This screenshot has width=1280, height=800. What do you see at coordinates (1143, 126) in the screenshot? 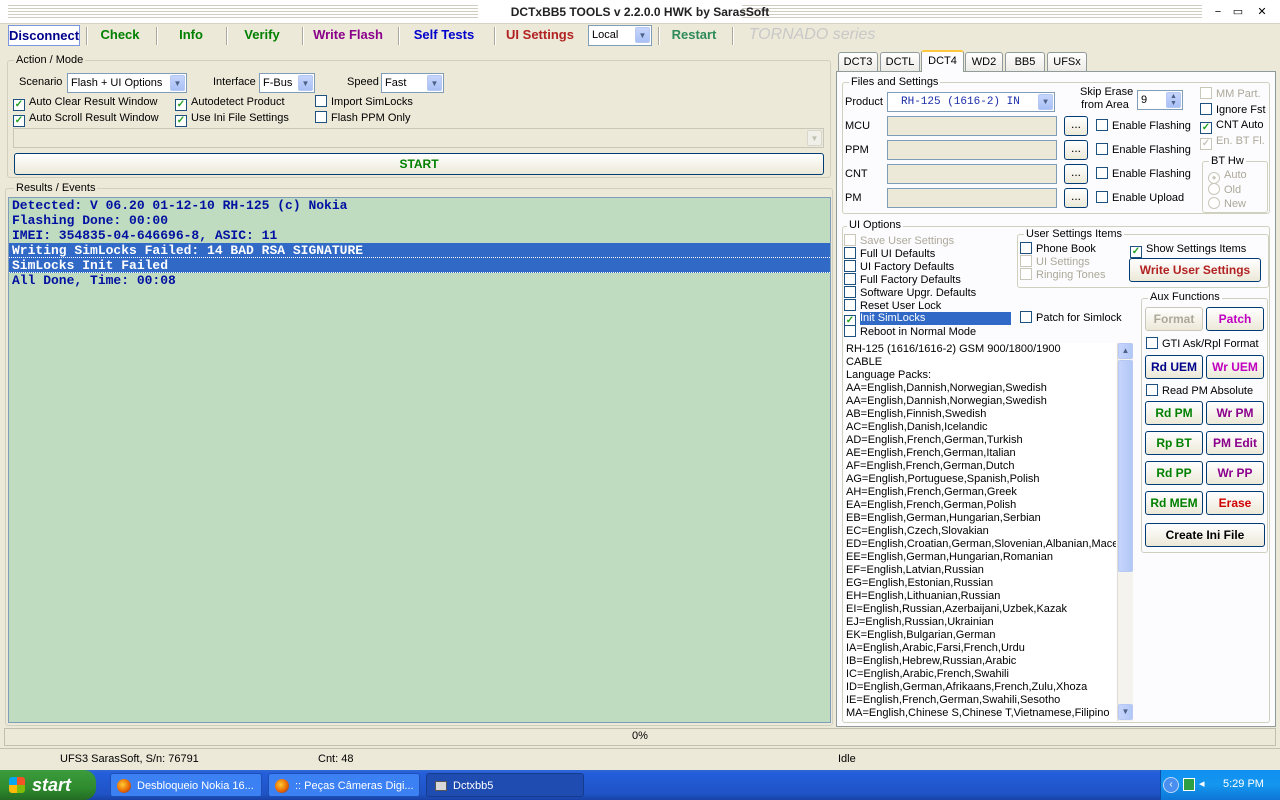
I see `mcu-enable-checkbox: Enable Flashing` at bounding box center [1143, 126].